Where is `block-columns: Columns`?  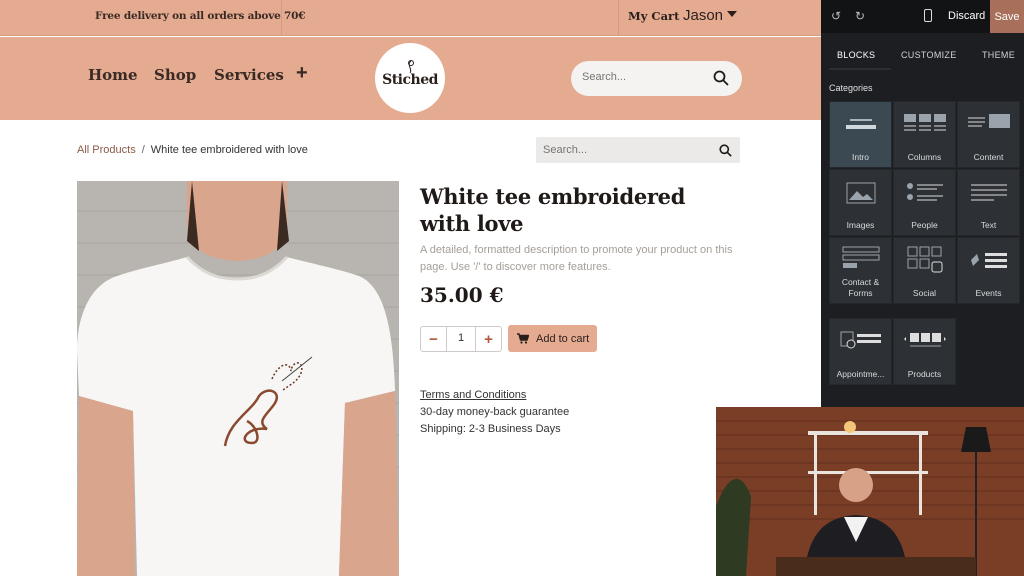 block-columns: Columns is located at coordinates (924, 134).